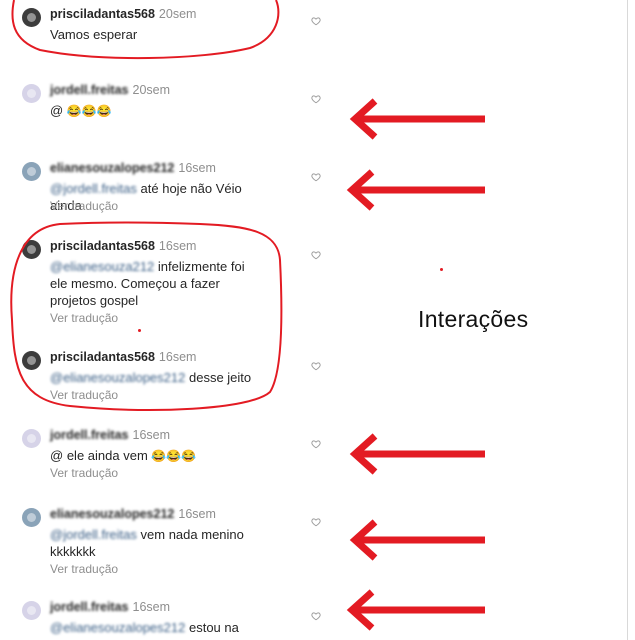 The image size is (635, 640). Describe the element at coordinates (157, 543) in the screenshot. I see `comment-text: @jordell.freitas vem nada menino kkkkkkk` at that location.